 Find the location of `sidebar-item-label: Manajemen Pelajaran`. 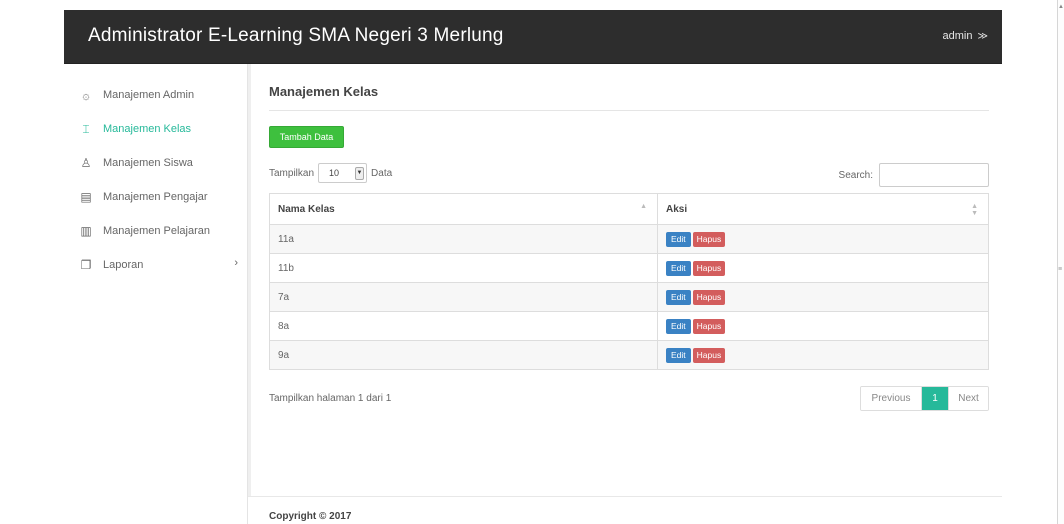

sidebar-item-label: Manajemen Pelajaran is located at coordinates (157, 231).